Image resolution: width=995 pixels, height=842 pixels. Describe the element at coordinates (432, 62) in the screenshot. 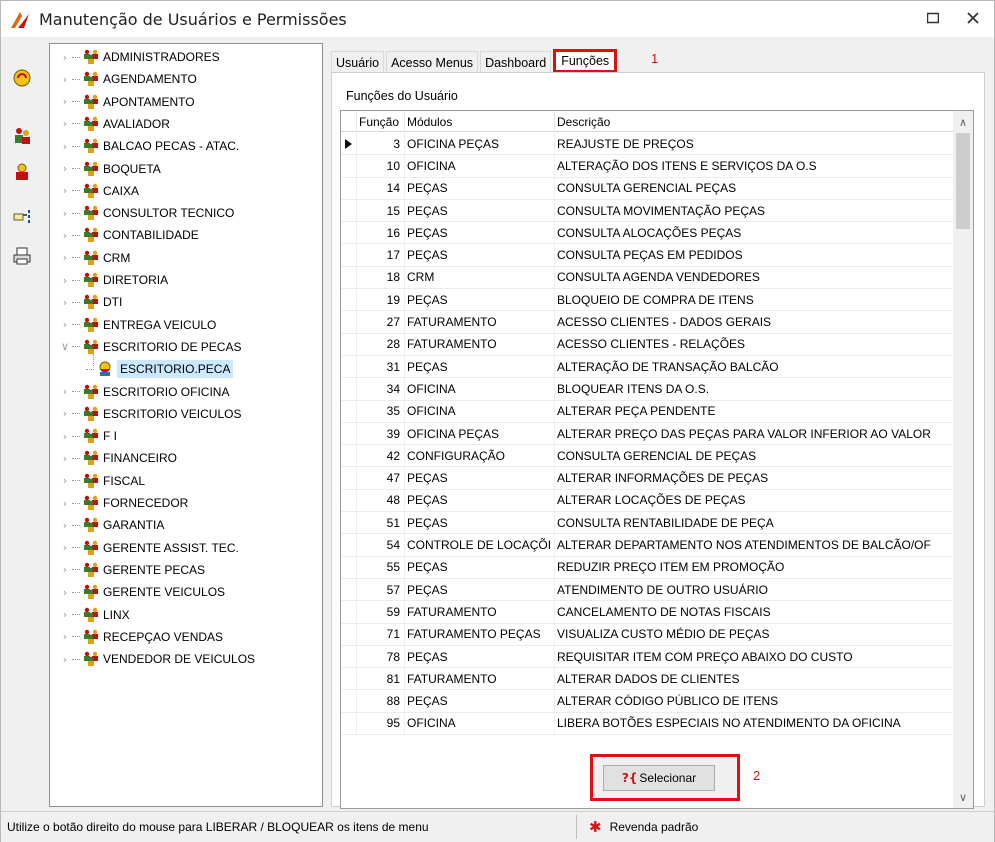

I see `tab-acesso-menus: Acesso Menus` at that location.